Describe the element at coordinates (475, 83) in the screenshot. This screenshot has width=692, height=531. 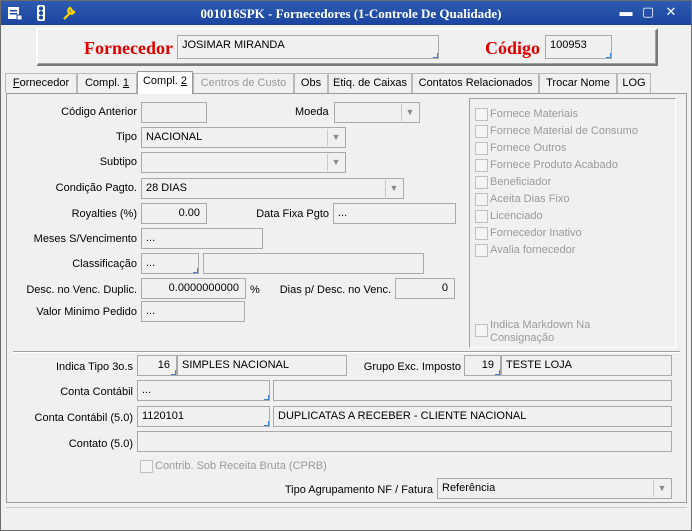
I see `tab-contatos-relacionados: Contatos Relacionados` at that location.